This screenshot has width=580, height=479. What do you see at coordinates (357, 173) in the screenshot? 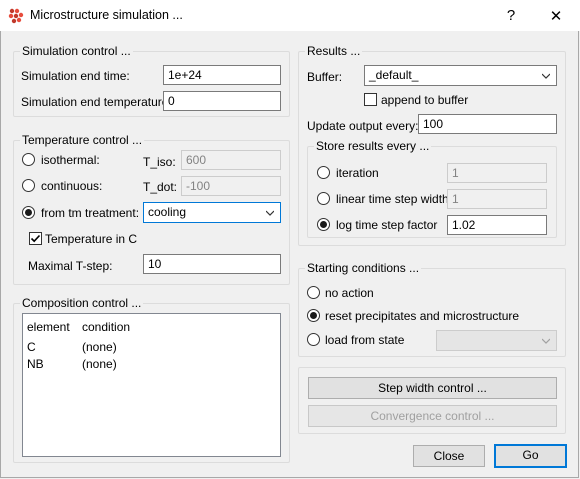
I see `iteration-label: iteration` at bounding box center [357, 173].